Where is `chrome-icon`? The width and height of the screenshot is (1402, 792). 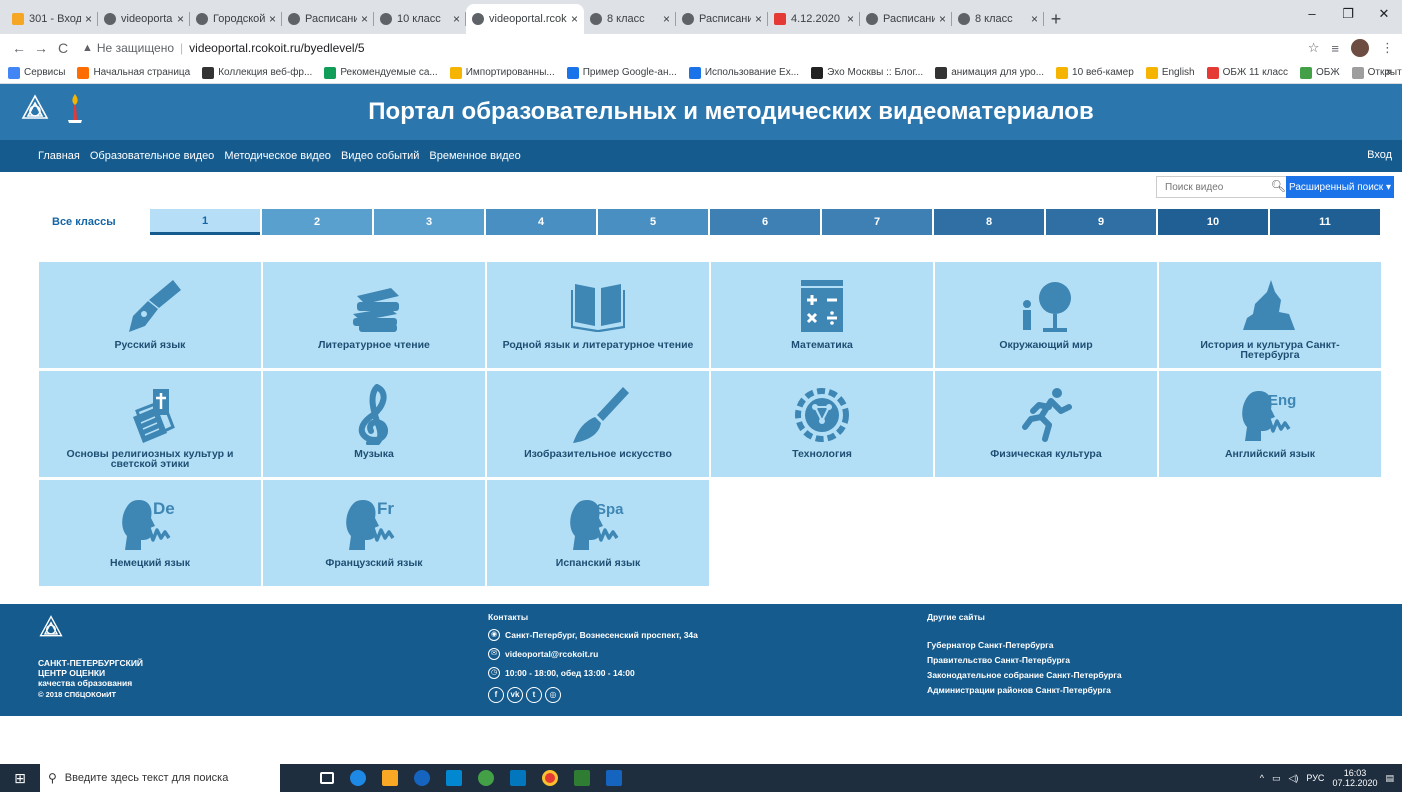 chrome-icon is located at coordinates (550, 778).